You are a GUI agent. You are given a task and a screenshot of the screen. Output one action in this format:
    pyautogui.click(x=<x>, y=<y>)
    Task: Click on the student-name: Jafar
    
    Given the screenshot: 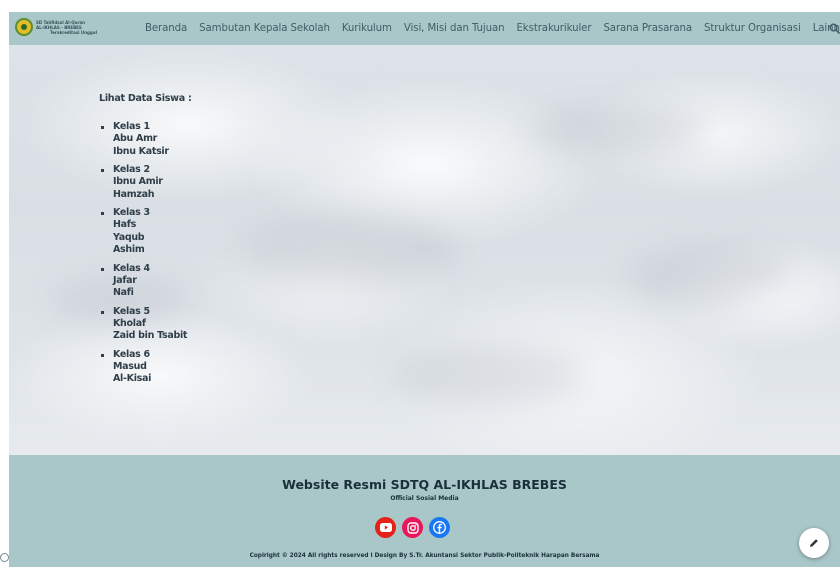 What is the action you would take?
    pyautogui.click(x=152, y=281)
    